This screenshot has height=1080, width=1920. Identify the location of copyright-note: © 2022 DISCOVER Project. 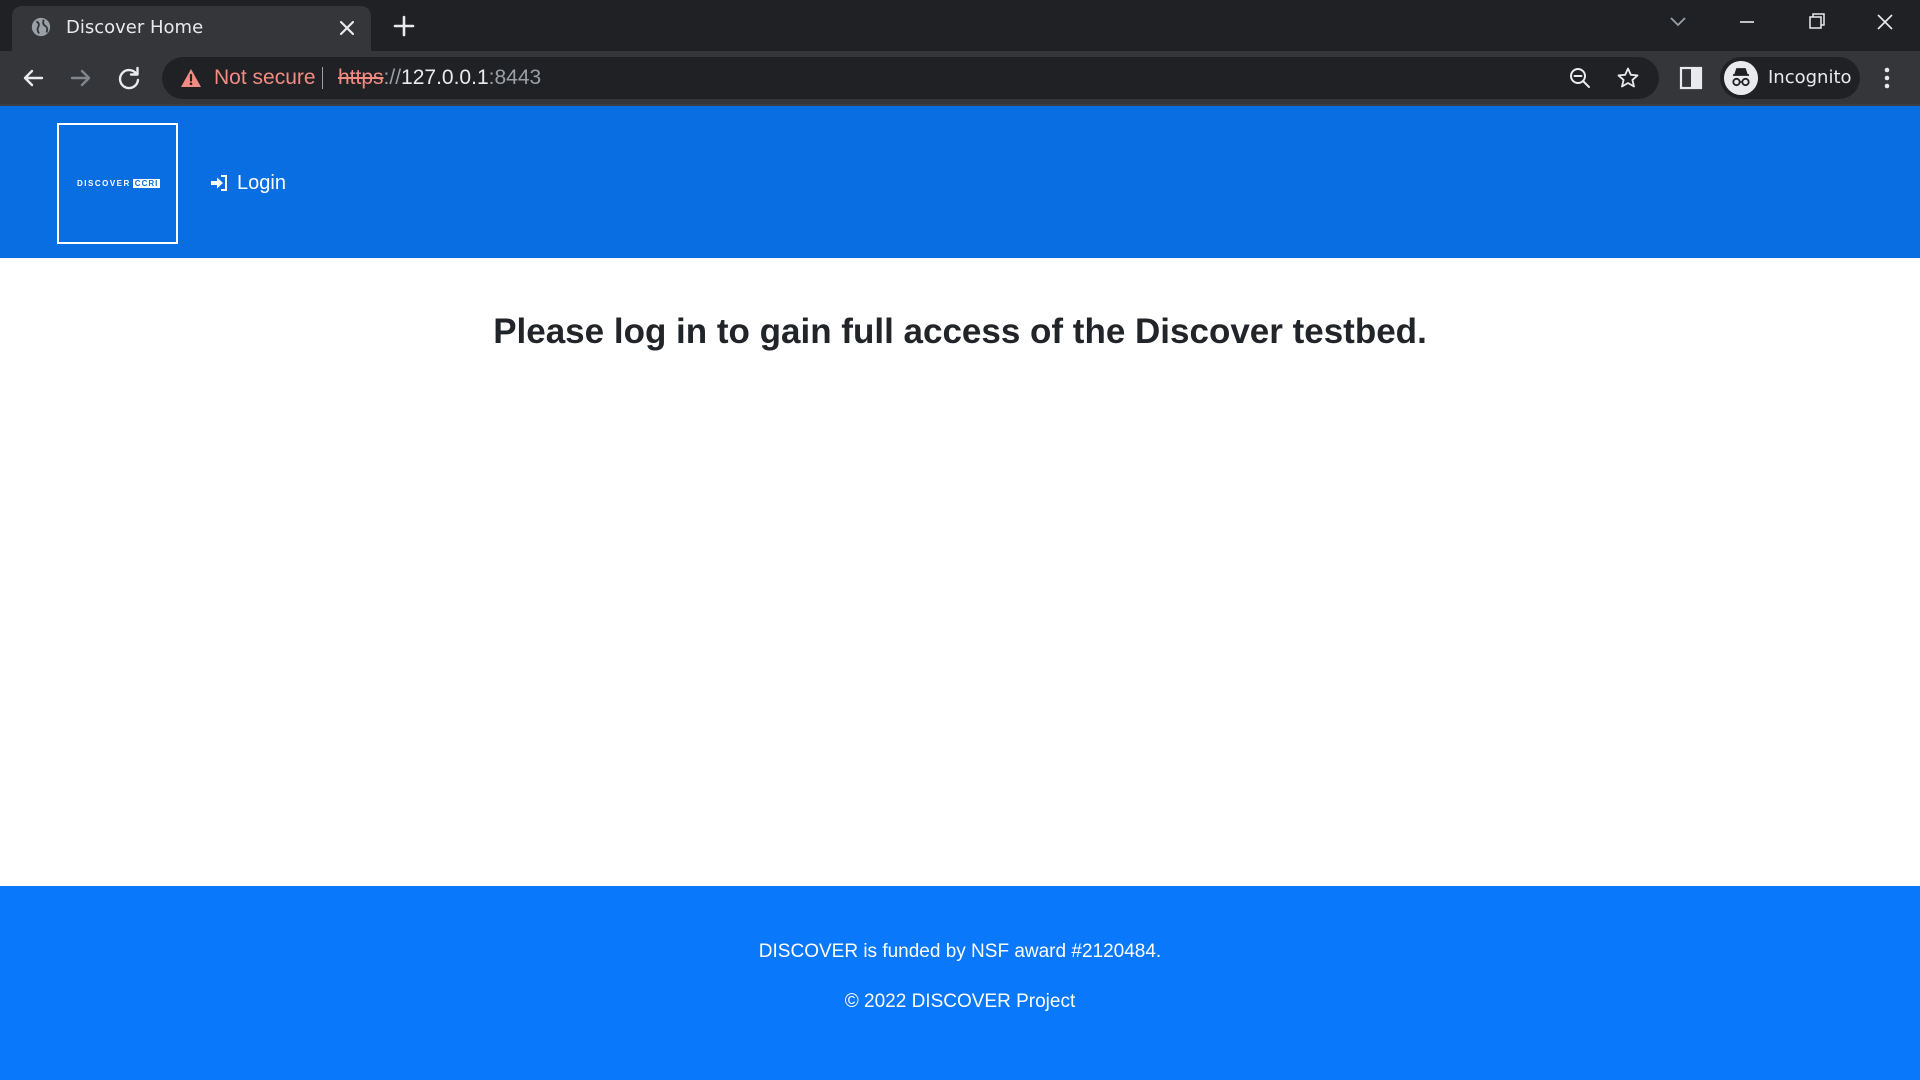
(960, 1002).